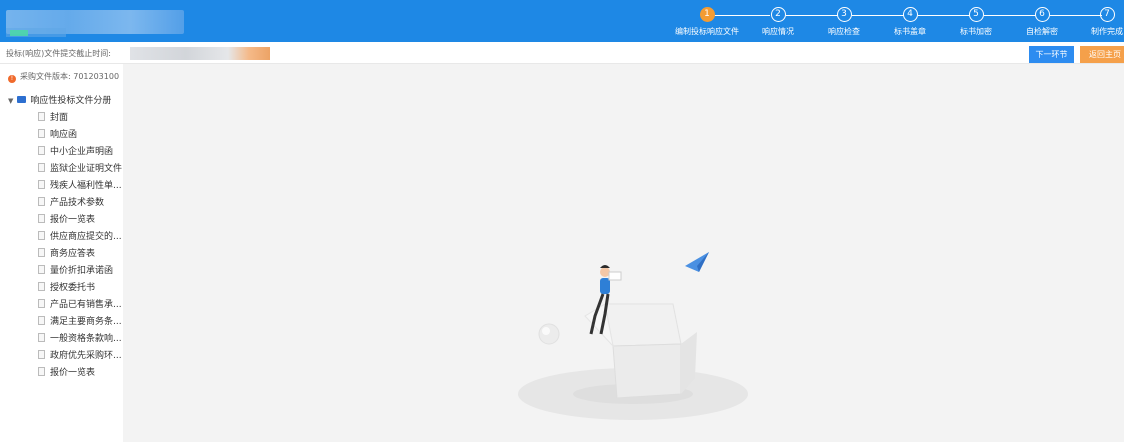 The height and width of the screenshot is (444, 1124). Describe the element at coordinates (1042, 31) in the screenshot. I see `step-label: 自检解密` at that location.